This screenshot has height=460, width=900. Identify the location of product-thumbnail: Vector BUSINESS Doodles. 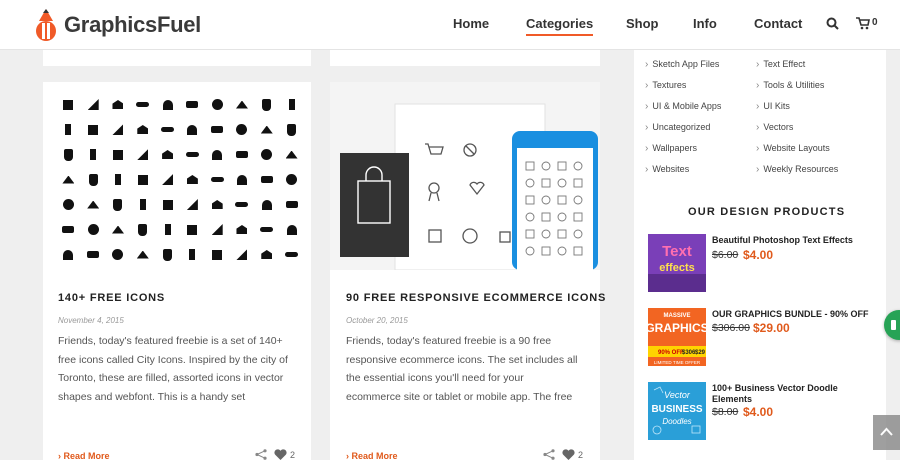
(677, 411).